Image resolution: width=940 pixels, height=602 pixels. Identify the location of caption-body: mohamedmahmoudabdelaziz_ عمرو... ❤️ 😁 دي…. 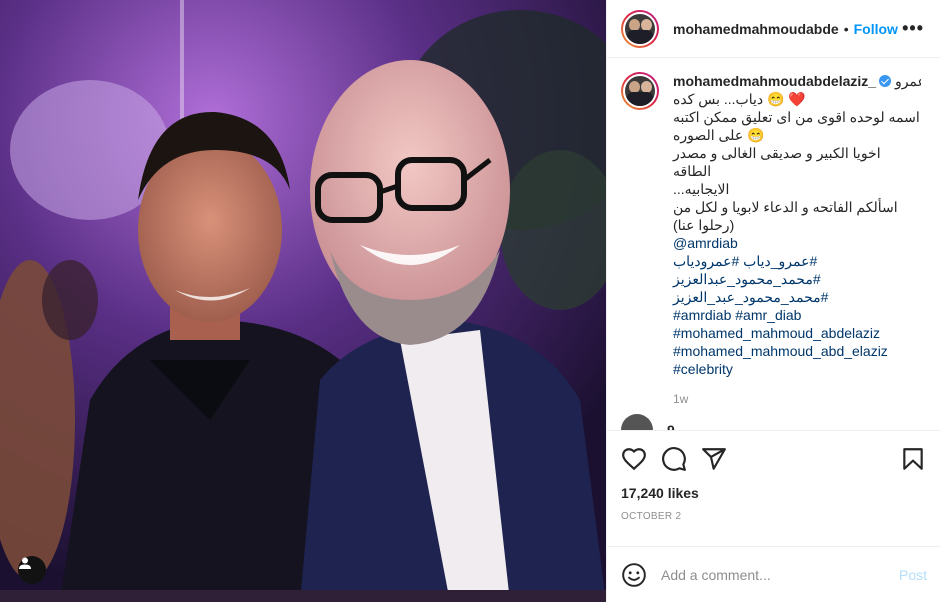
(797, 240).